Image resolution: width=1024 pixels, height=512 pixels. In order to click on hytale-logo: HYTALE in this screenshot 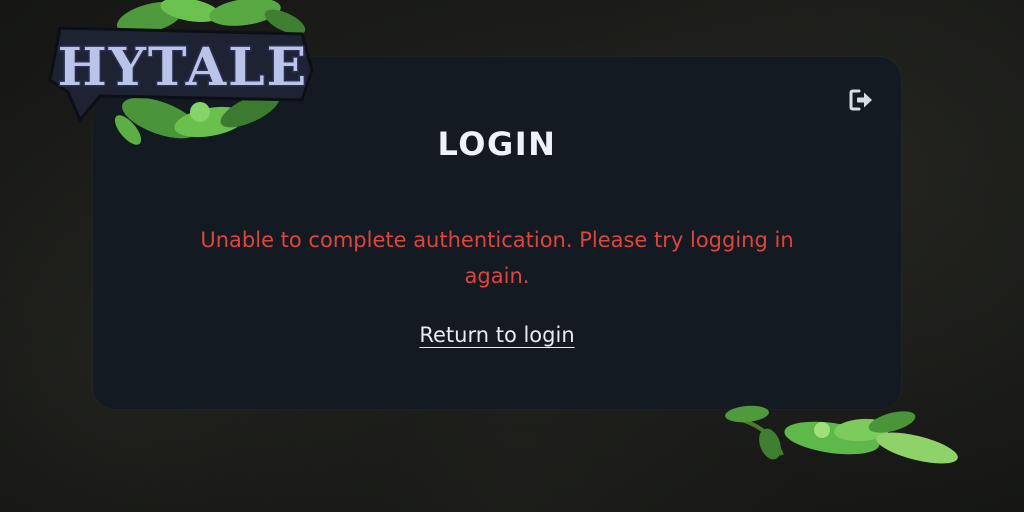, I will do `click(181, 72)`.